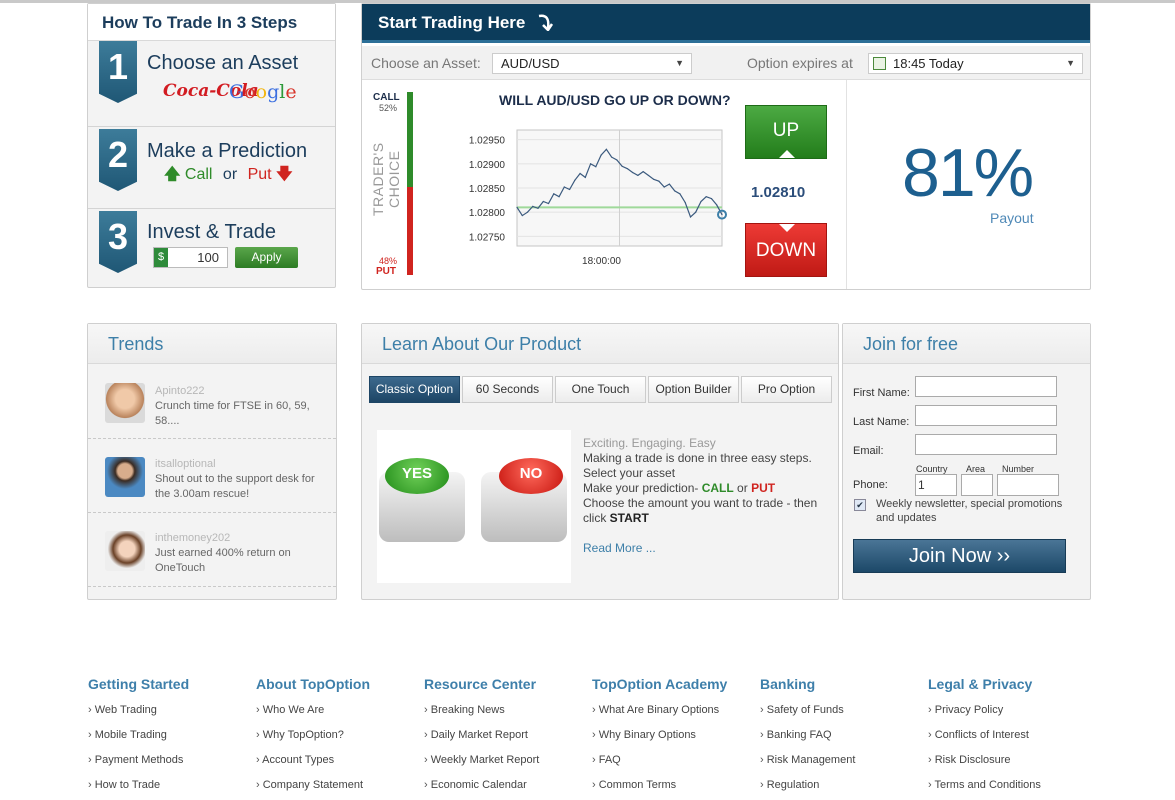  Describe the element at coordinates (1010, 764) in the screenshot. I see `footer-link: Risk Disclosure` at that location.